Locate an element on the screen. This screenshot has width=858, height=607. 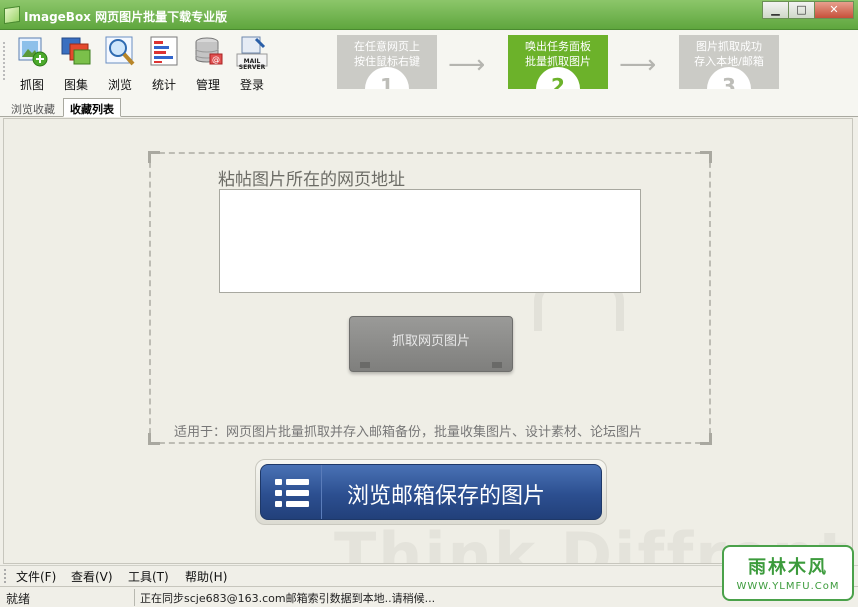
app-box-icon is located at coordinates (12, 15).